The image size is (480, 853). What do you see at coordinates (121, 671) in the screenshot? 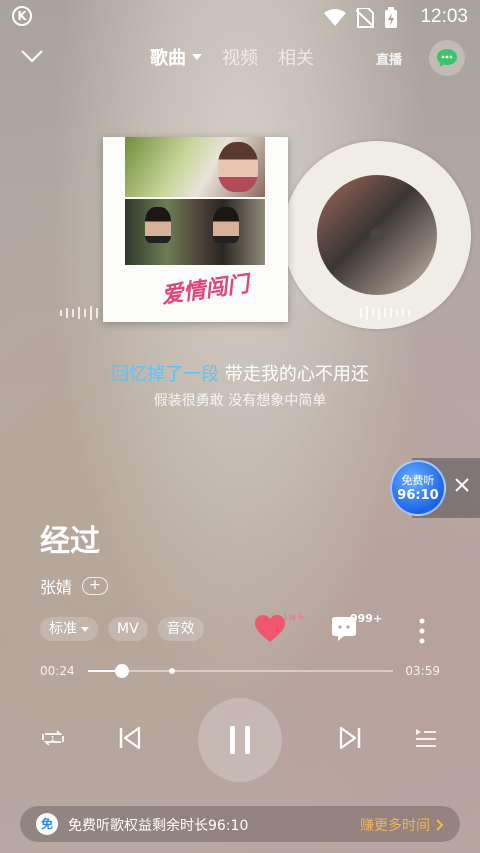
I see `progress-knob` at bounding box center [121, 671].